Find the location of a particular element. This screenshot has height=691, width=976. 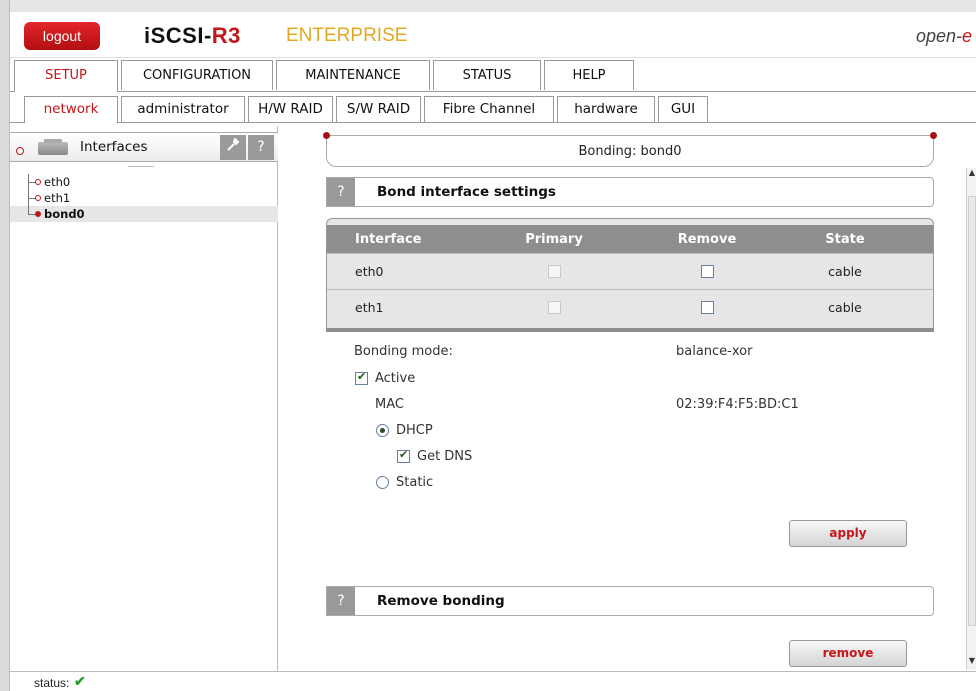

page-title-text: Bonding: bond0 is located at coordinates (630, 151).